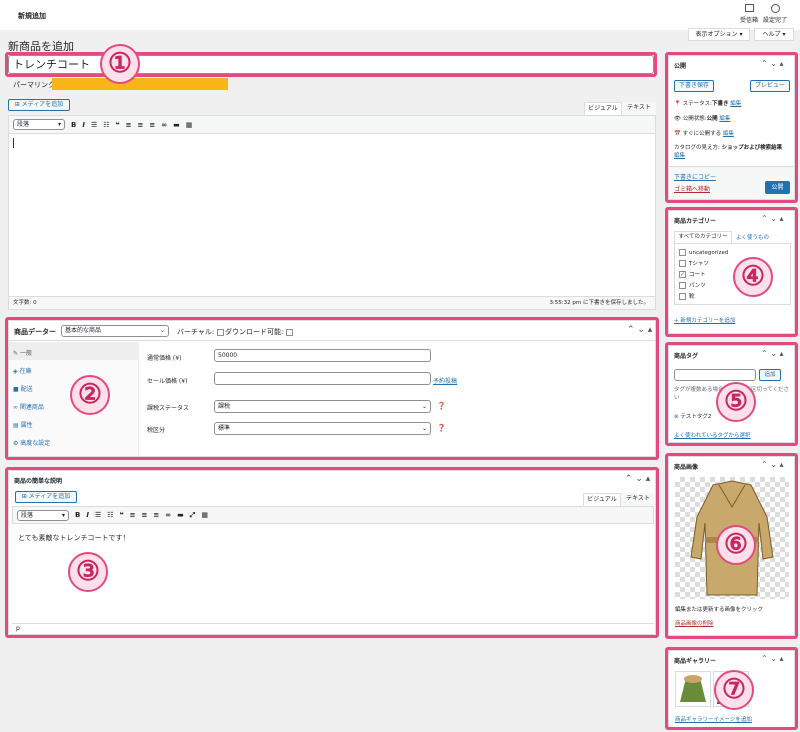 This screenshot has width=800, height=732. I want to click on badge-4: ④, so click(753, 277).